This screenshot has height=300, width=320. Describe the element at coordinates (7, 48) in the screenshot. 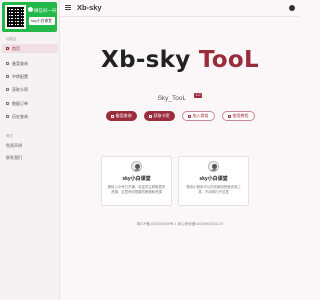

I see `home-icon` at that location.